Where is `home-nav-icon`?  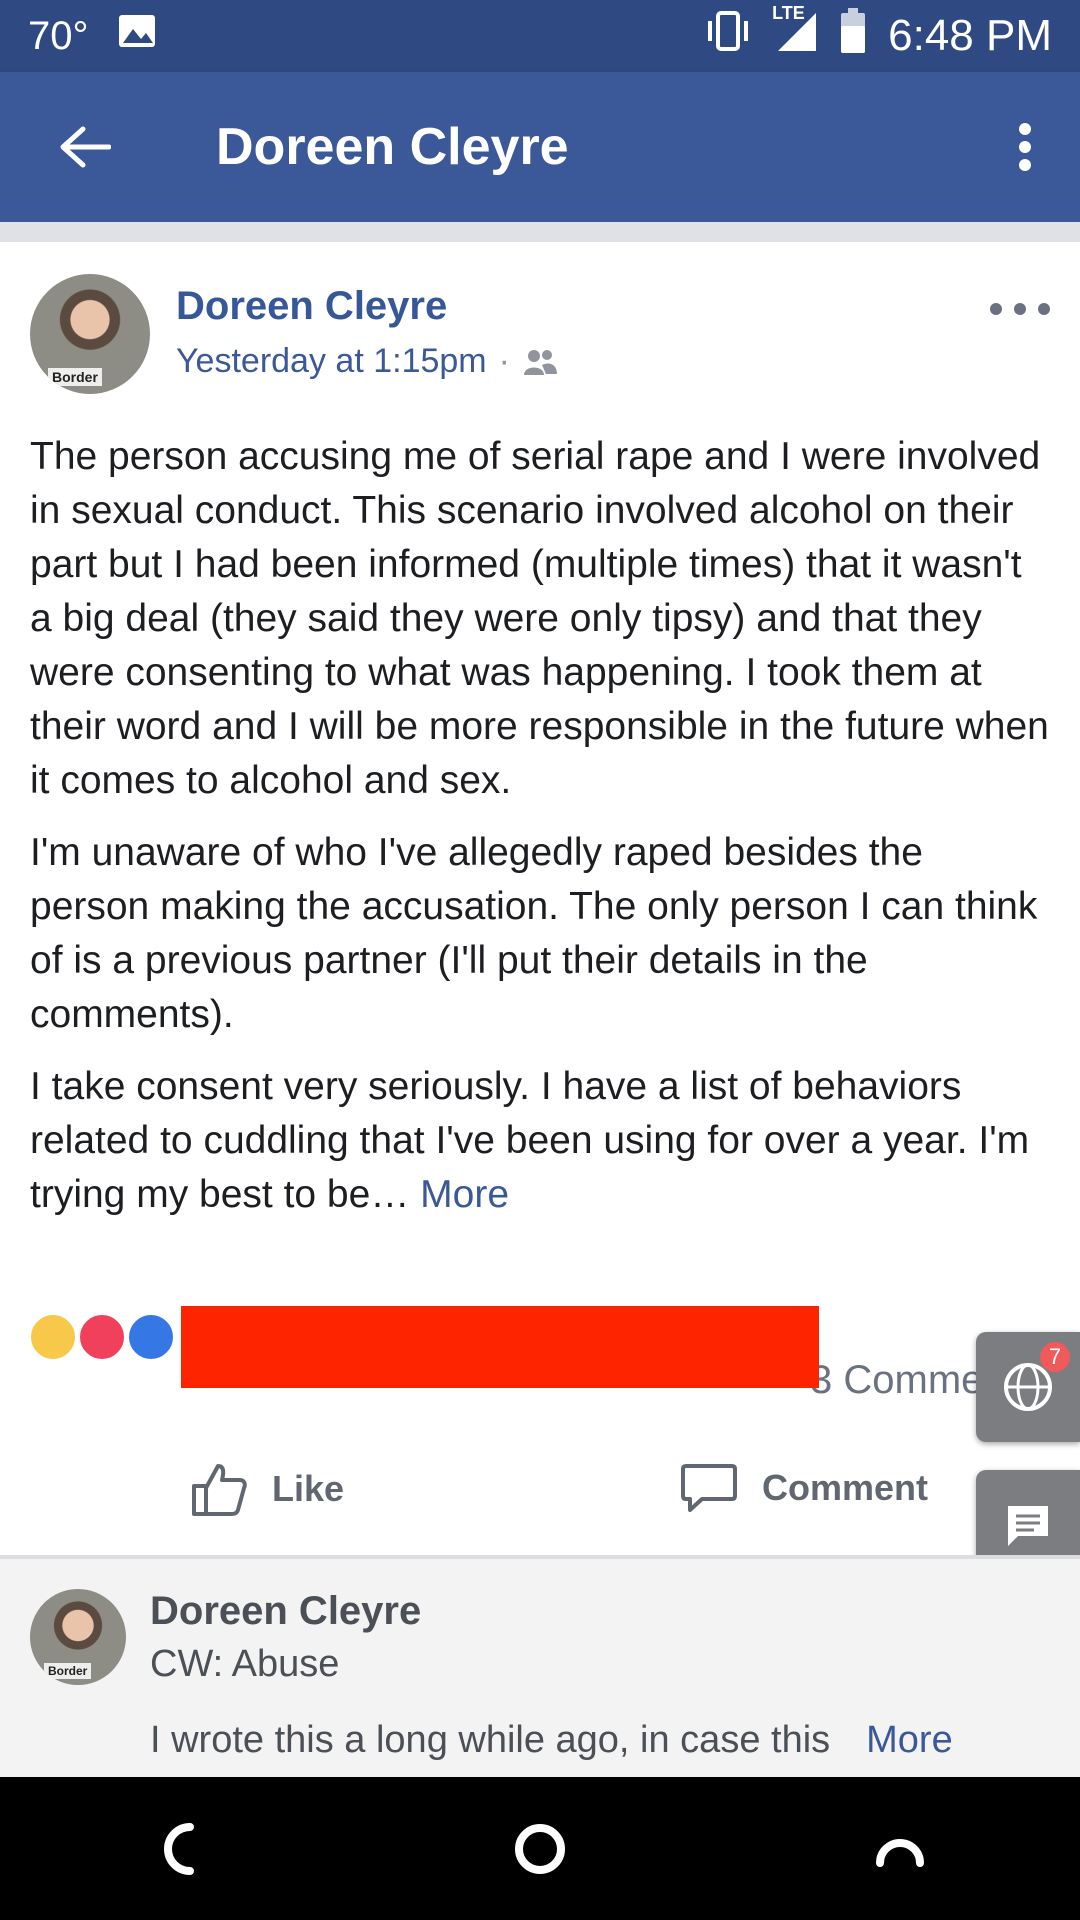
home-nav-icon is located at coordinates (540, 1848).